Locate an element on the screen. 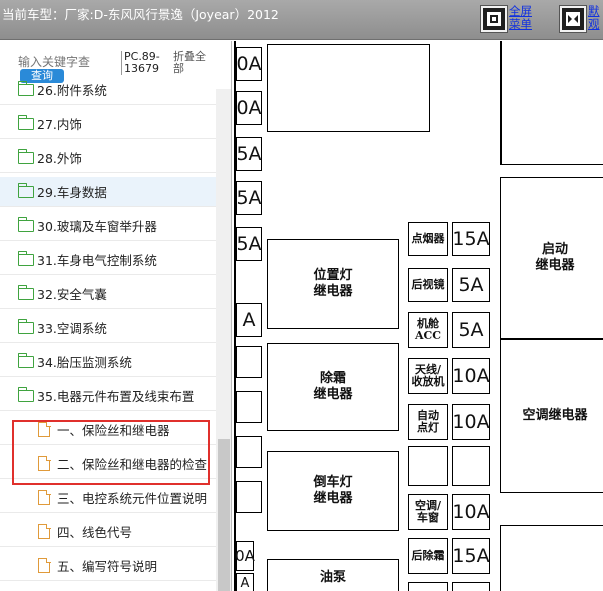  relay-label: 启动 继电器 is located at coordinates (555, 257).